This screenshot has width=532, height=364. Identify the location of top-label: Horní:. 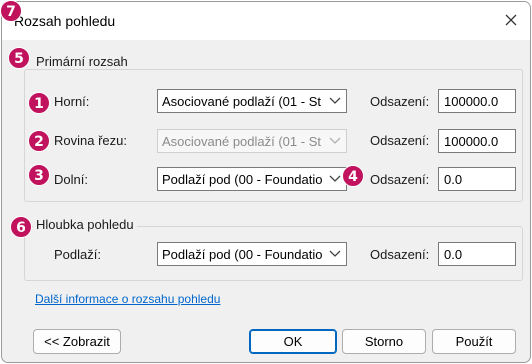
(72, 101).